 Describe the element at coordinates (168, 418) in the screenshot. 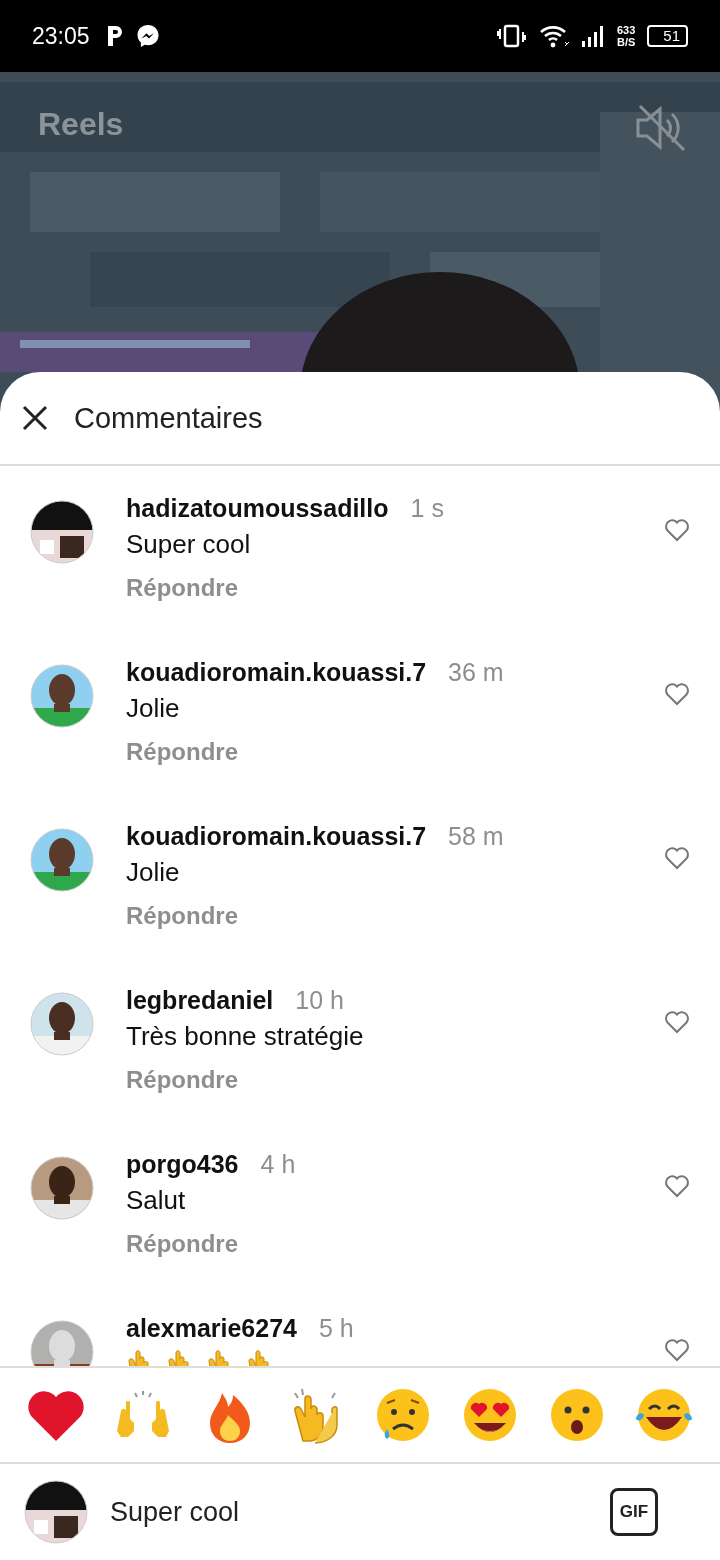

I see `sheet-title: Commentaires` at that location.